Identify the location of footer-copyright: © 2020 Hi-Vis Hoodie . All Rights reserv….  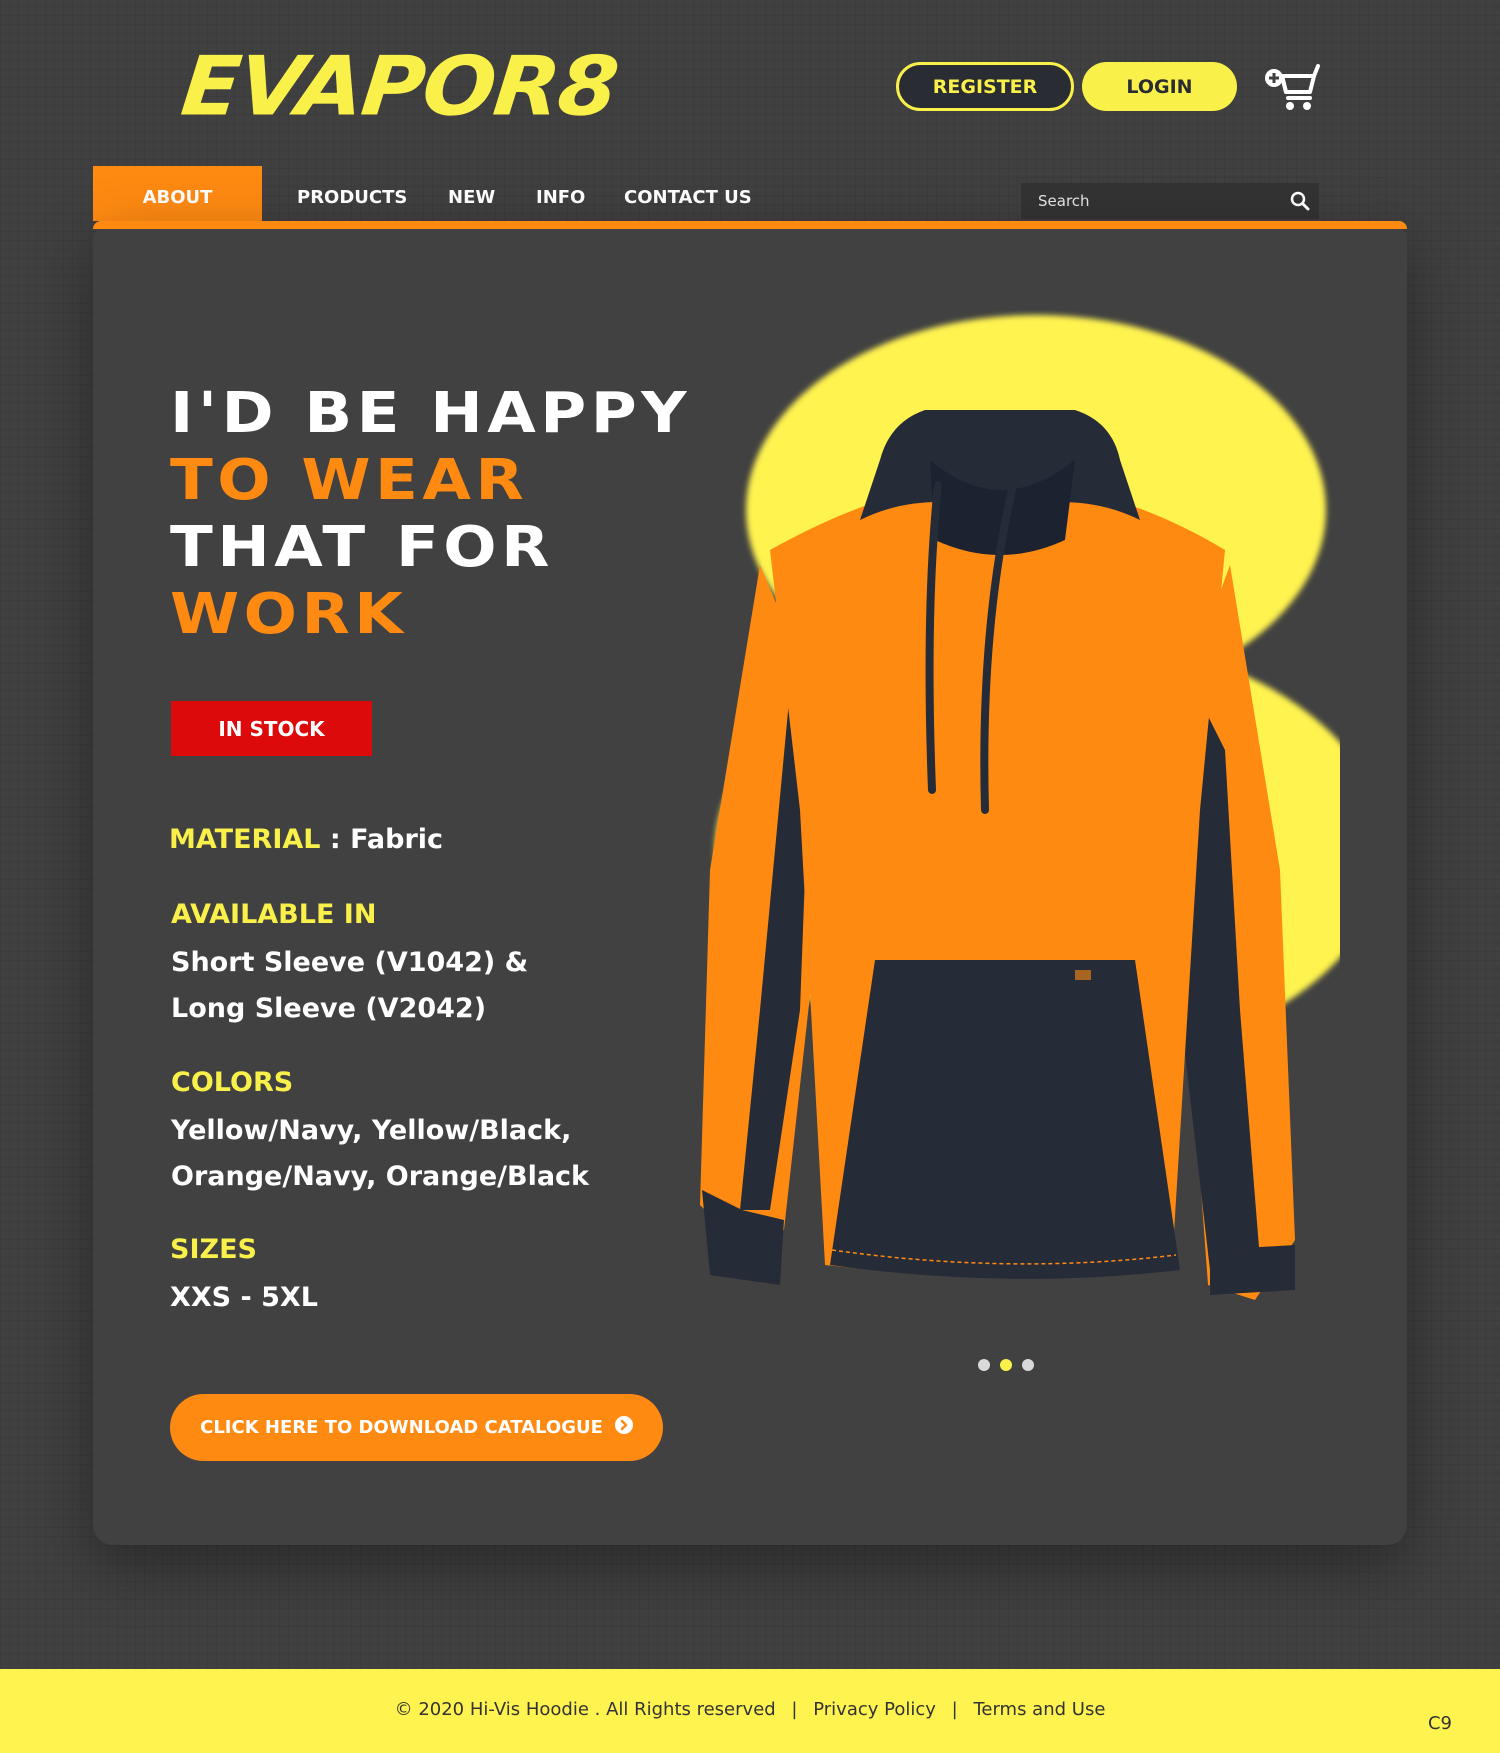
(585, 1709).